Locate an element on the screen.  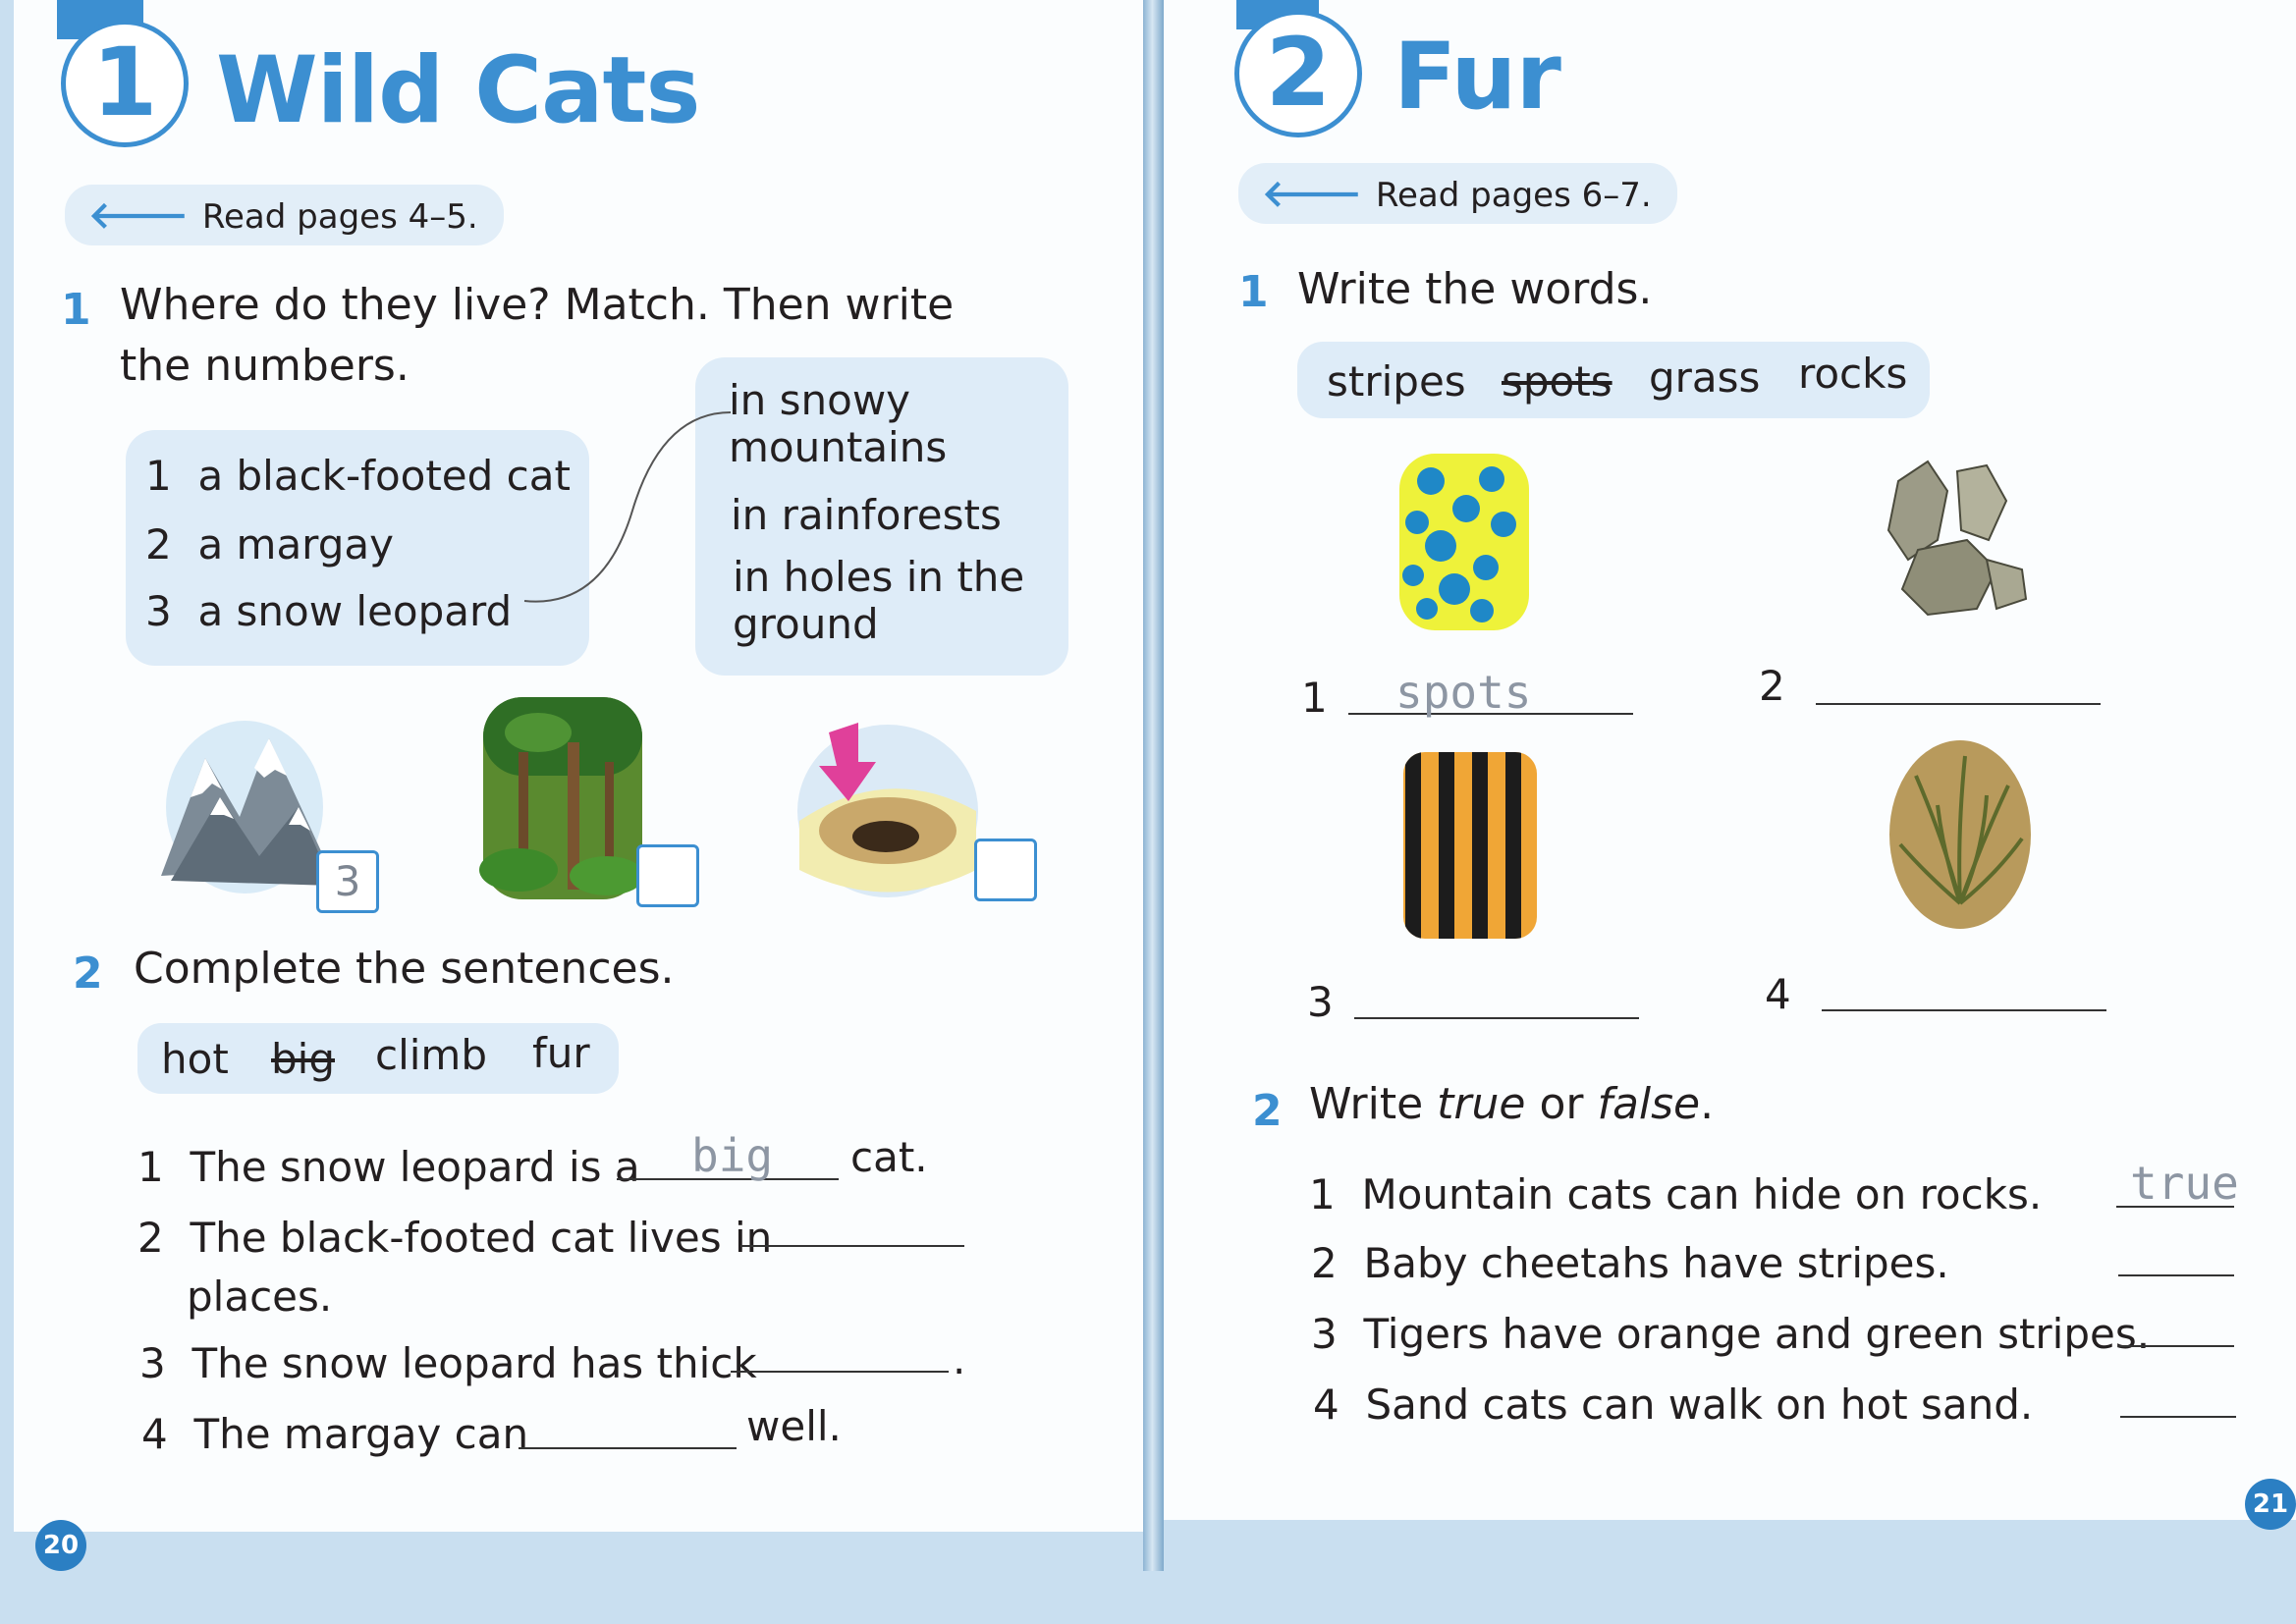
exercise-1-number-right: 1 is located at coordinates (1253, 292).